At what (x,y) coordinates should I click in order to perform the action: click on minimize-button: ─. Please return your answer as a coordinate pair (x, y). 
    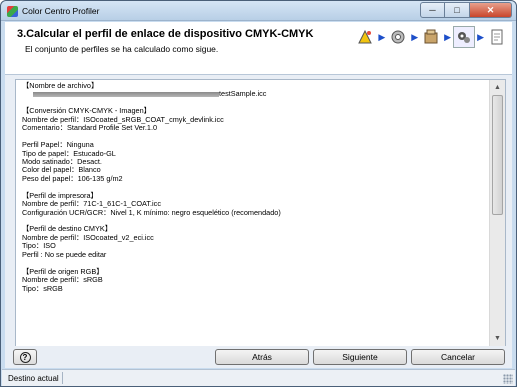
    Looking at the image, I should click on (432, 10).